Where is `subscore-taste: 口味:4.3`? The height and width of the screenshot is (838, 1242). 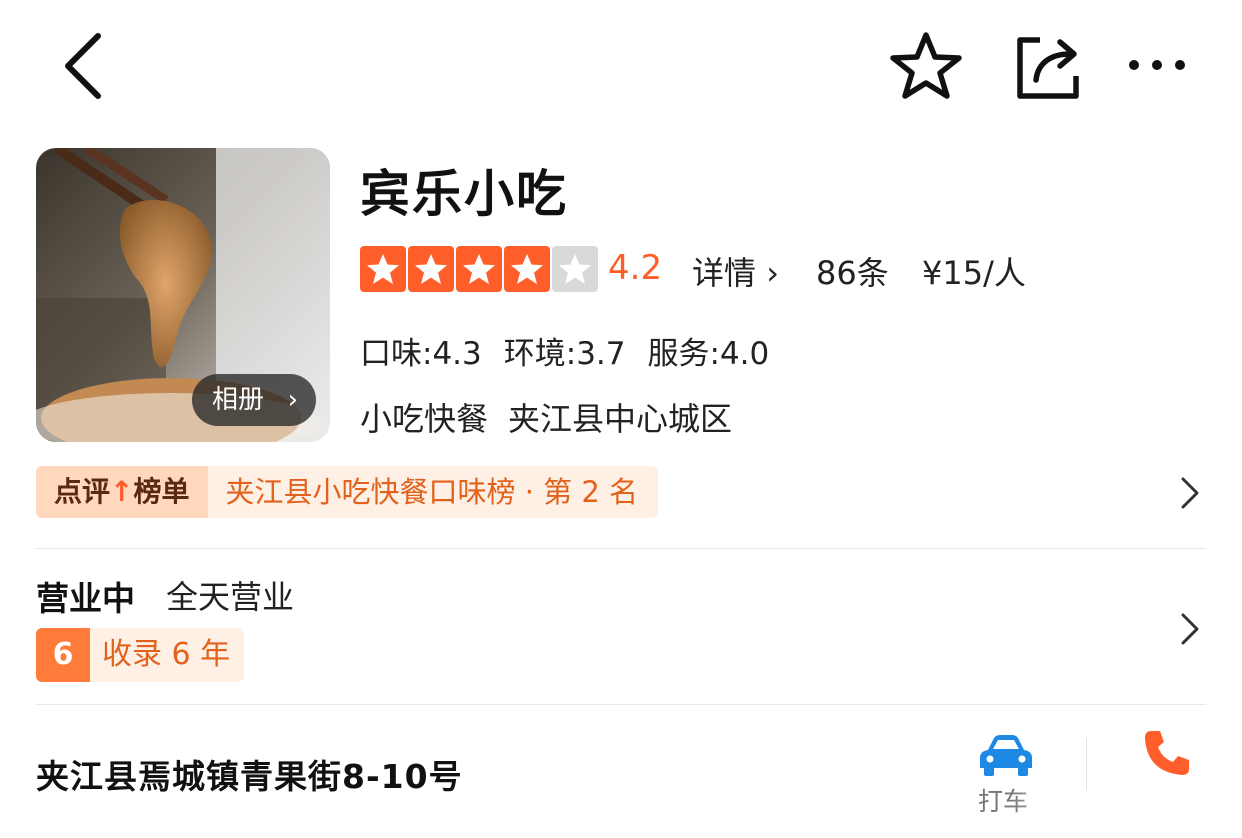
subscore-taste: 口味:4.3 is located at coordinates (421, 354).